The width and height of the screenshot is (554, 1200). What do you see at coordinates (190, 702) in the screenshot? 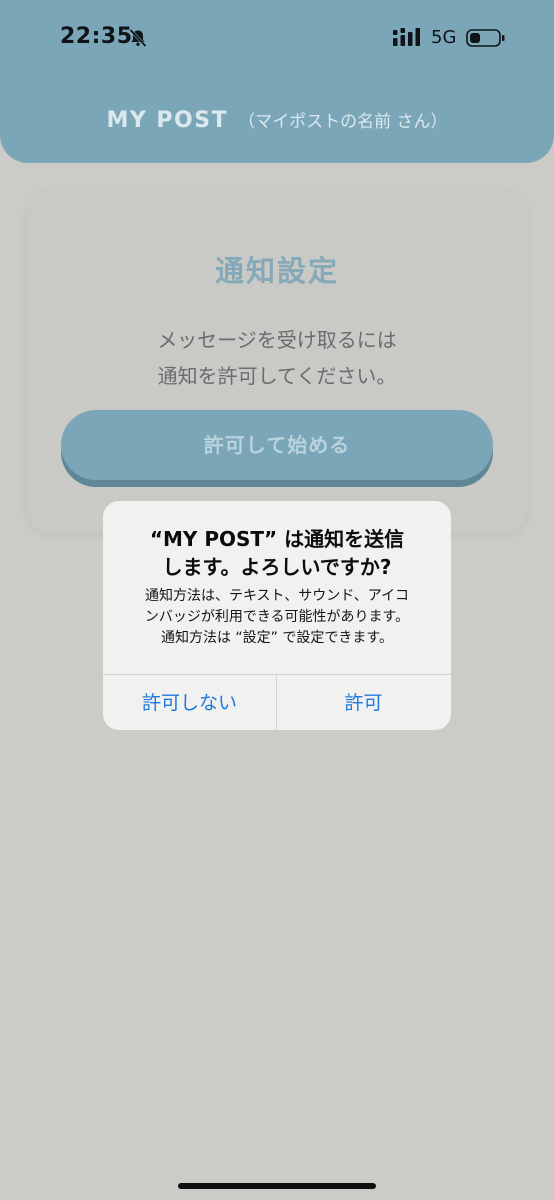
I see `dont-allow-button: 許可しない` at bounding box center [190, 702].